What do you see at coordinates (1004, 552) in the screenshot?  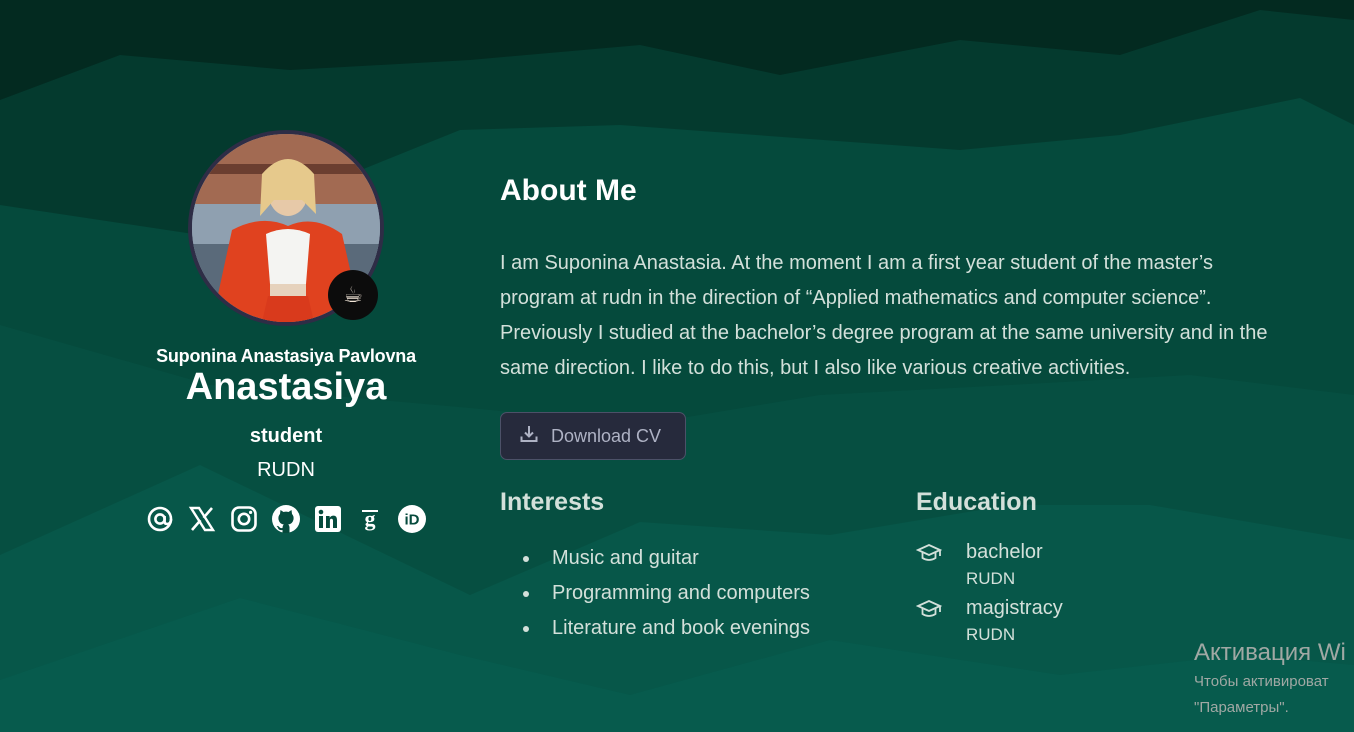 I see `education-degree: bachelor` at bounding box center [1004, 552].